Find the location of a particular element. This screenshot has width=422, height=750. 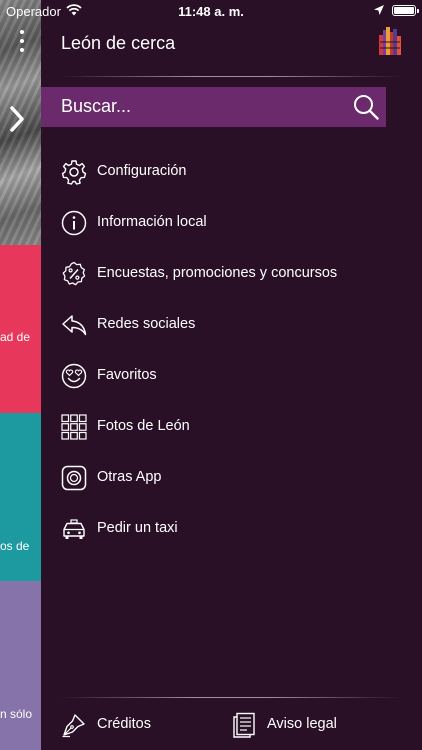

menu-item-label: Fotos de León is located at coordinates (143, 426).